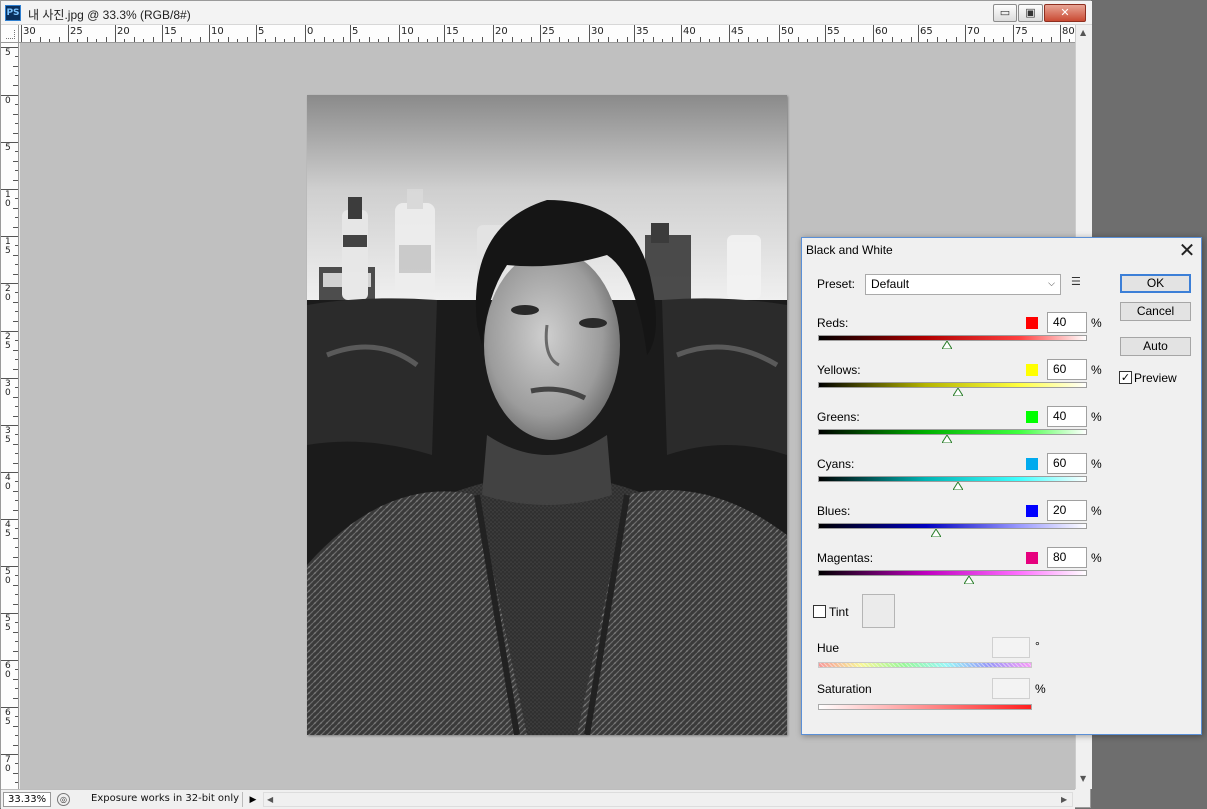 Image resolution: width=1207 pixels, height=809 pixels. I want to click on tint-color-swatch, so click(878, 611).